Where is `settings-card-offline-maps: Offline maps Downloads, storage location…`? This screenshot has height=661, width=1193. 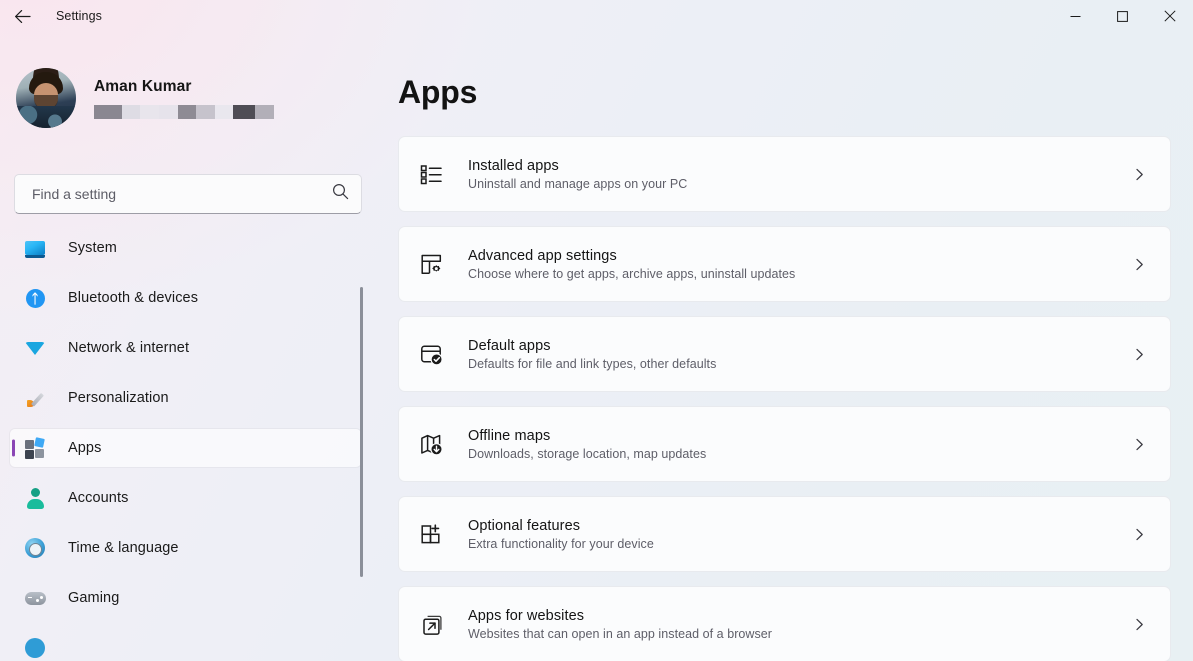
settings-card-offline-maps: Offline maps Downloads, storage location… is located at coordinates (784, 444).